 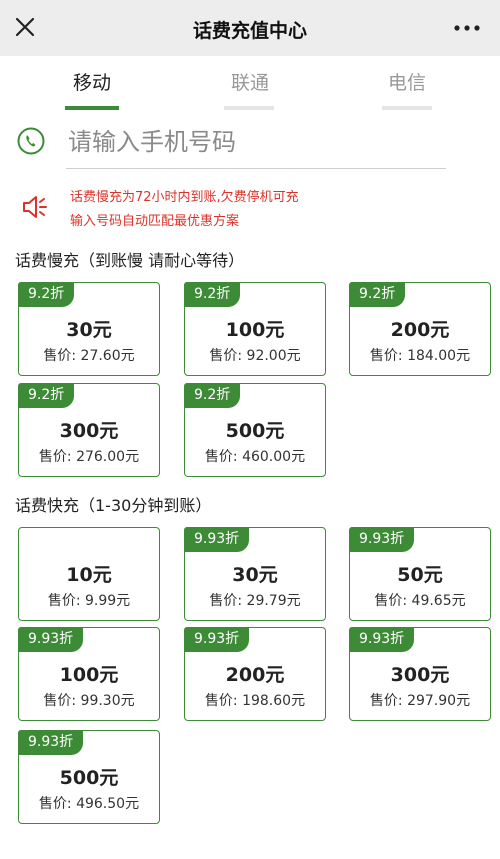 I want to click on recharge-card: 9.2折 30元 售价: 27.60元, so click(x=89, y=329).